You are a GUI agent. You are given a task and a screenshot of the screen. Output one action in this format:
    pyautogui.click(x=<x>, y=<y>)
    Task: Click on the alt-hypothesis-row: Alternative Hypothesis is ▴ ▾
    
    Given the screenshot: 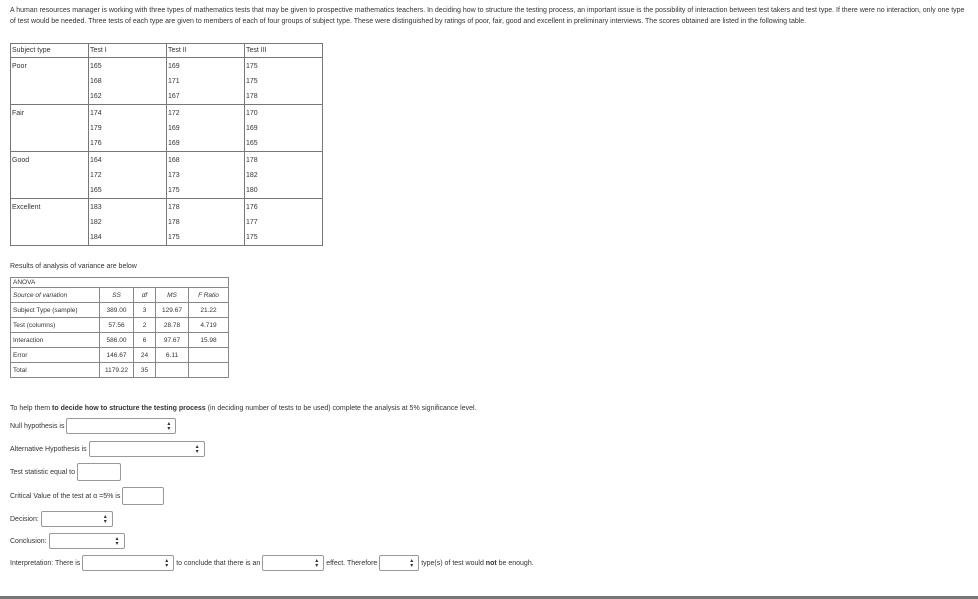 What is the action you would take?
    pyautogui.click(x=107, y=449)
    